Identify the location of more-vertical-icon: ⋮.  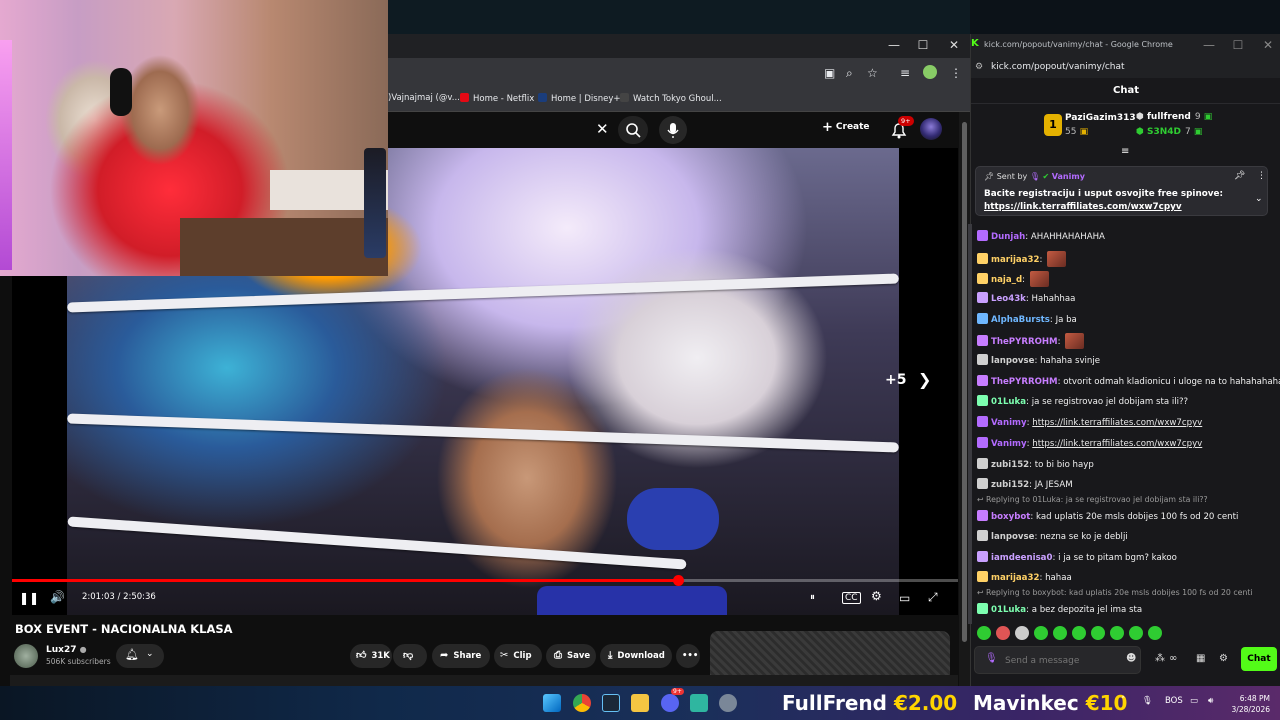
(1261, 176).